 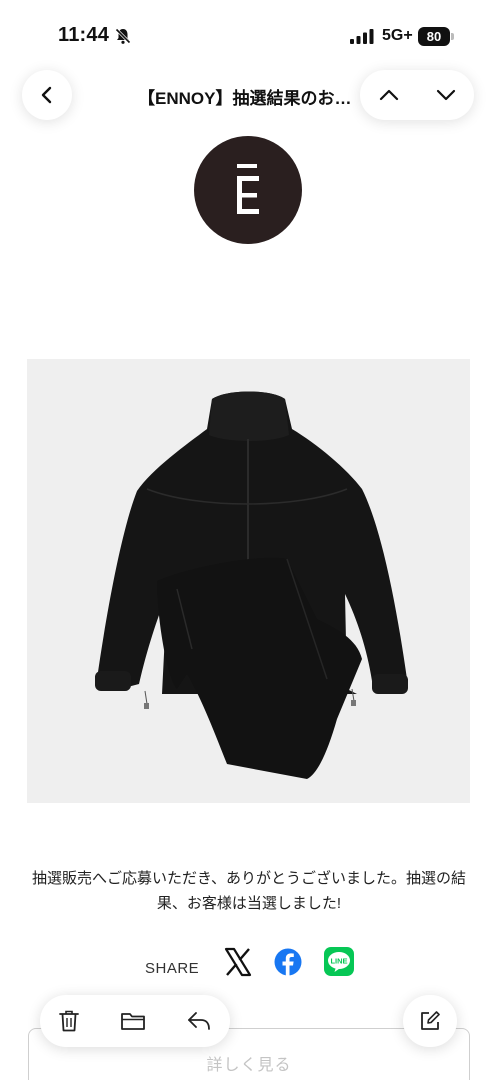 I want to click on previous-message-button, so click(x=388, y=95).